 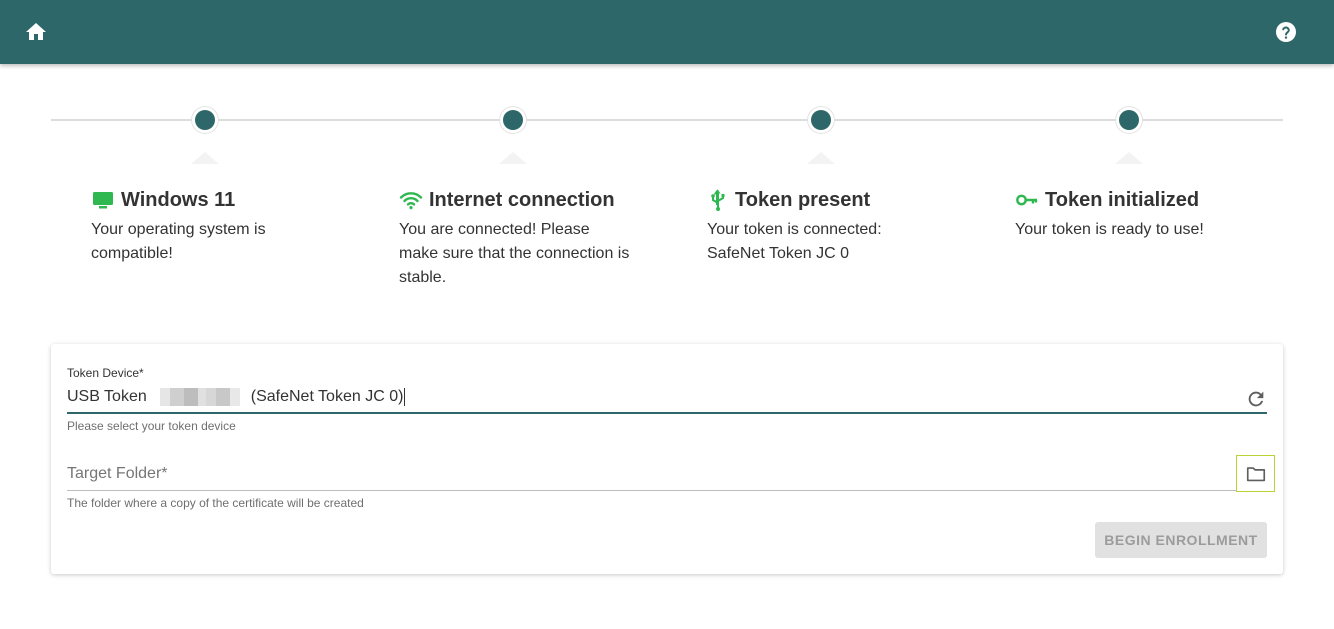 What do you see at coordinates (522, 199) in the screenshot?
I see `step-title: Internet connection` at bounding box center [522, 199].